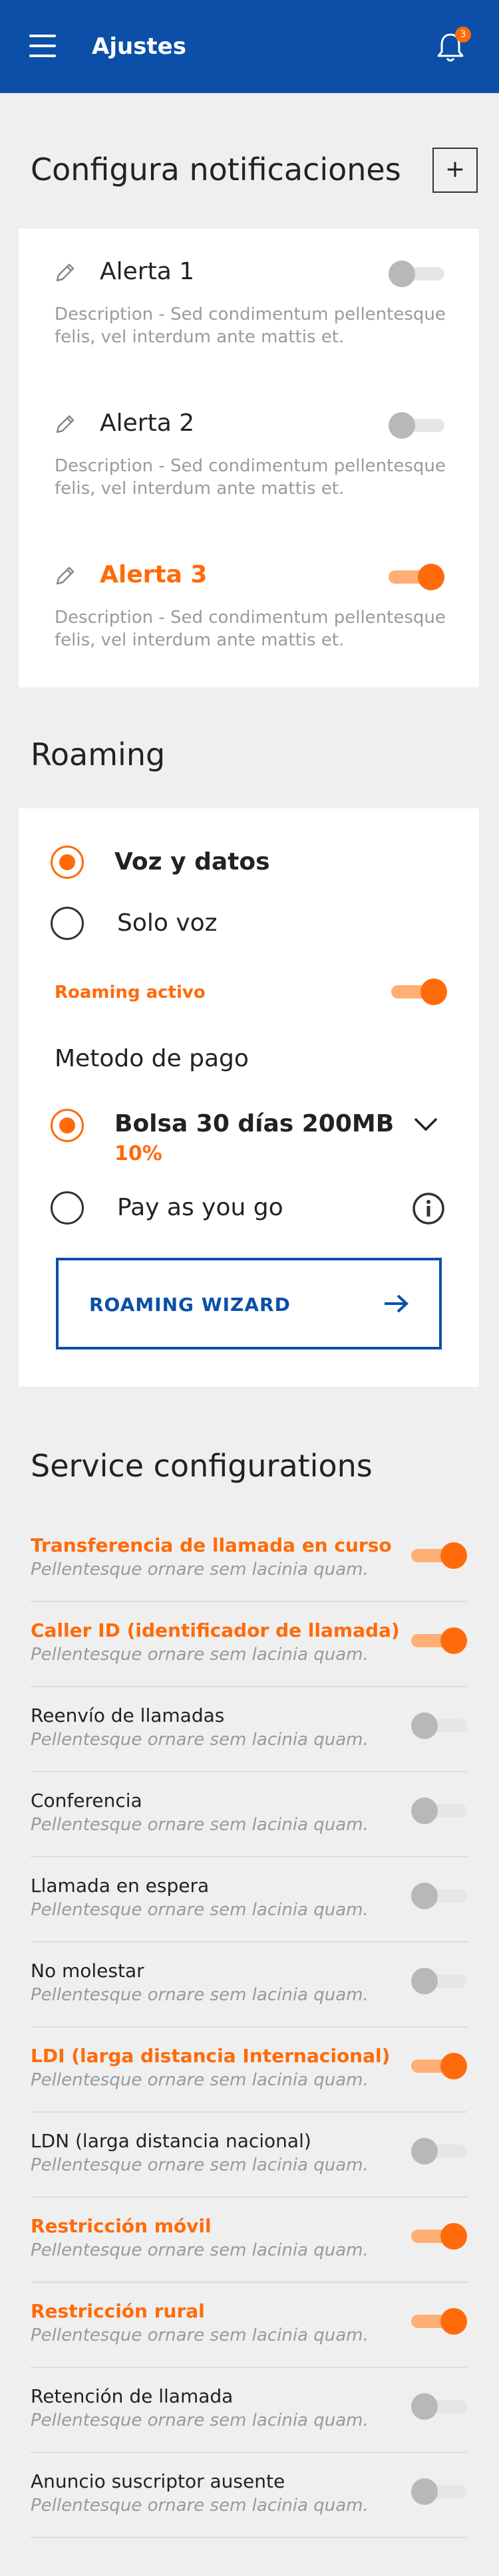  What do you see at coordinates (152, 1058) in the screenshot?
I see `payment-method-title: Metodo de pago` at bounding box center [152, 1058].